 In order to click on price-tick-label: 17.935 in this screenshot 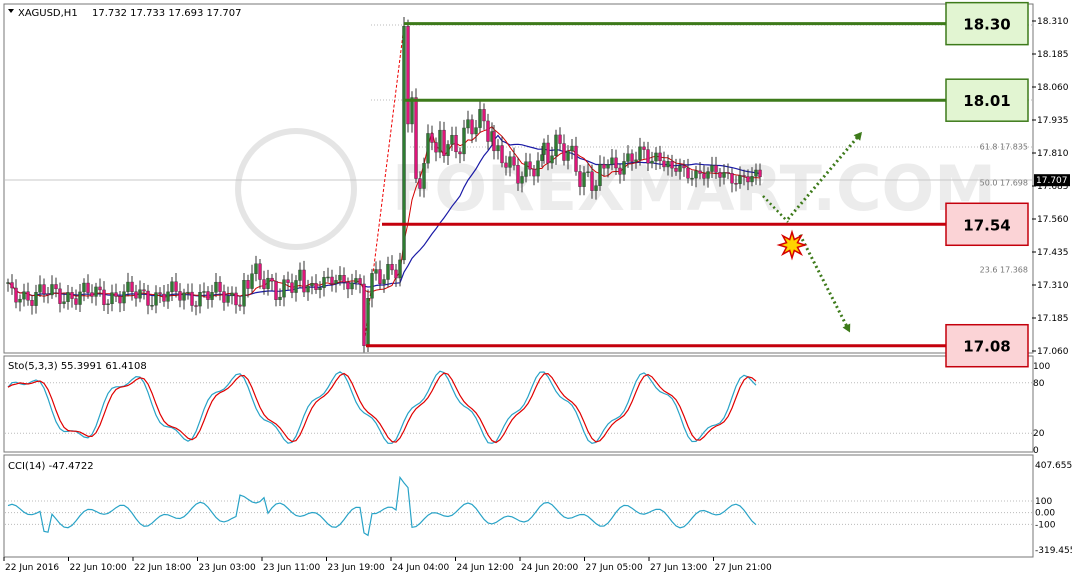, I will do `click(1053, 121)`.